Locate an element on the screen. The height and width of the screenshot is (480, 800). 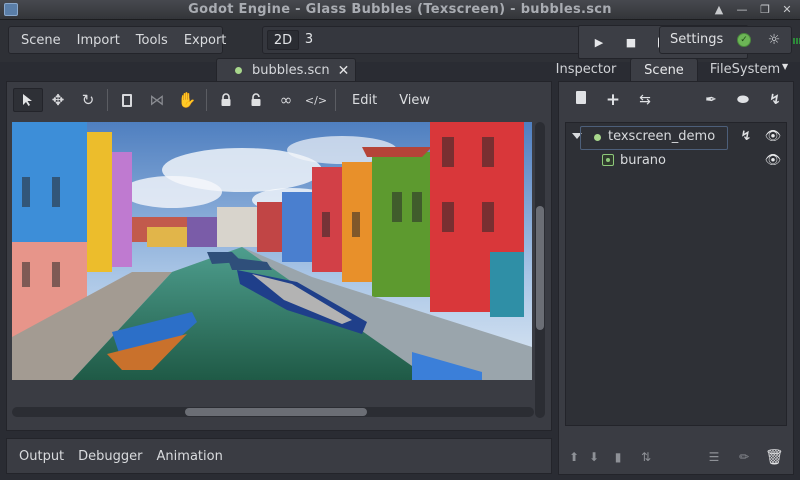
horizontal-scrollbar is located at coordinates (273, 412).